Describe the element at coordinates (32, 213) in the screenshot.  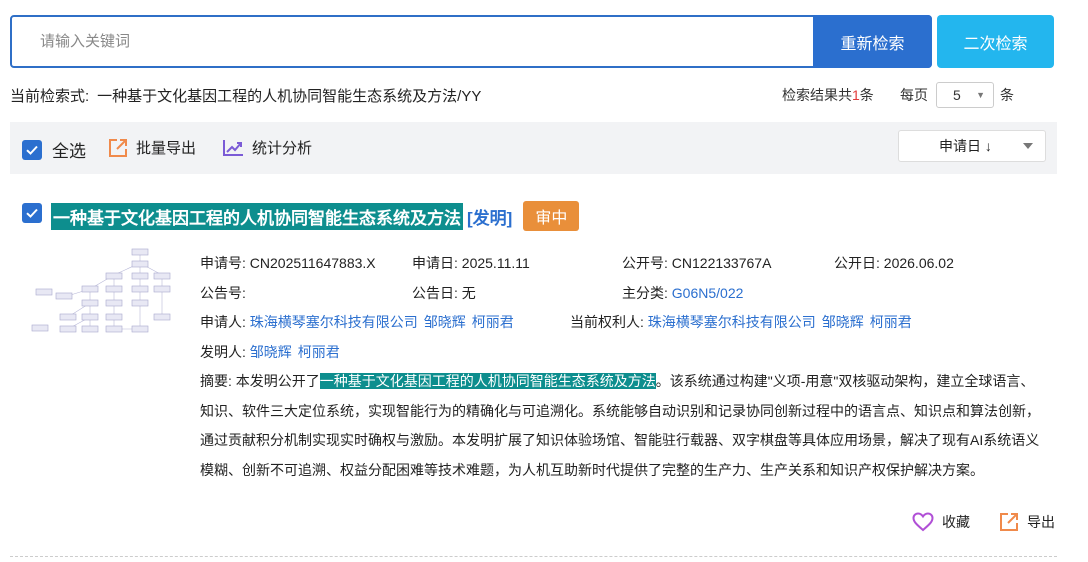
I see `item-checkbox` at that location.